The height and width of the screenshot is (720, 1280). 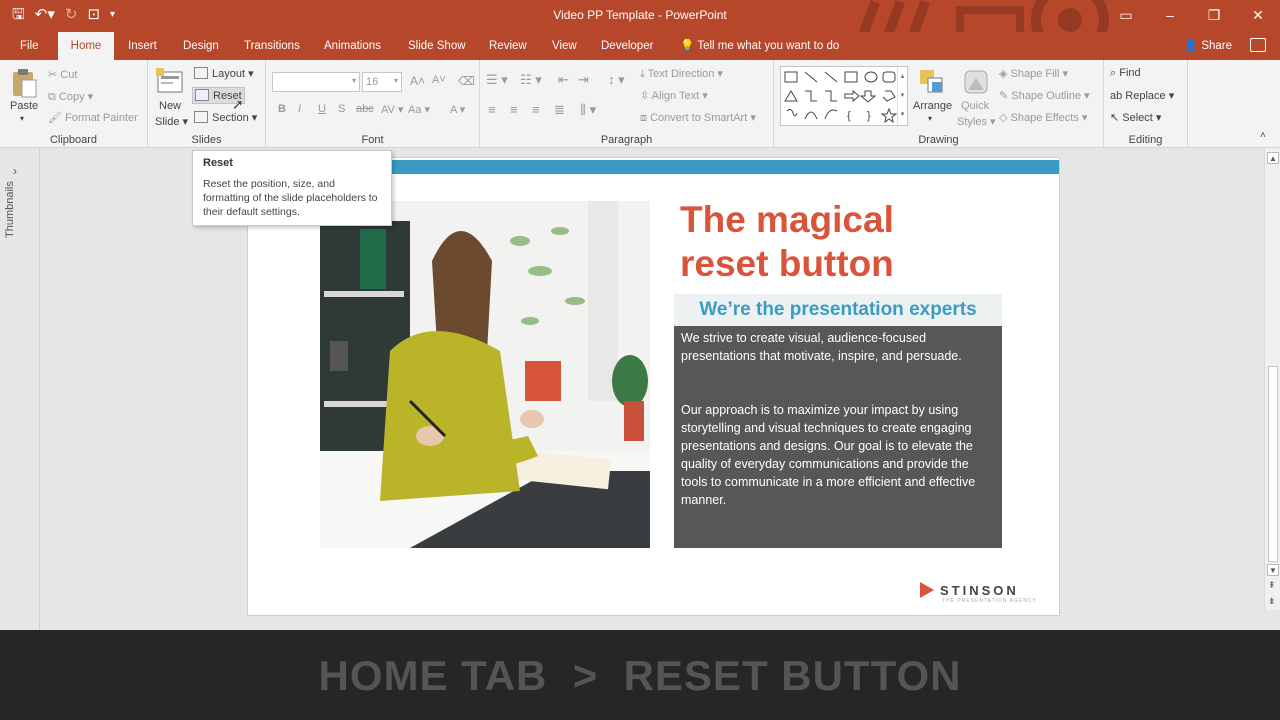 I want to click on align-left-icon: ≡, so click(x=492, y=109).